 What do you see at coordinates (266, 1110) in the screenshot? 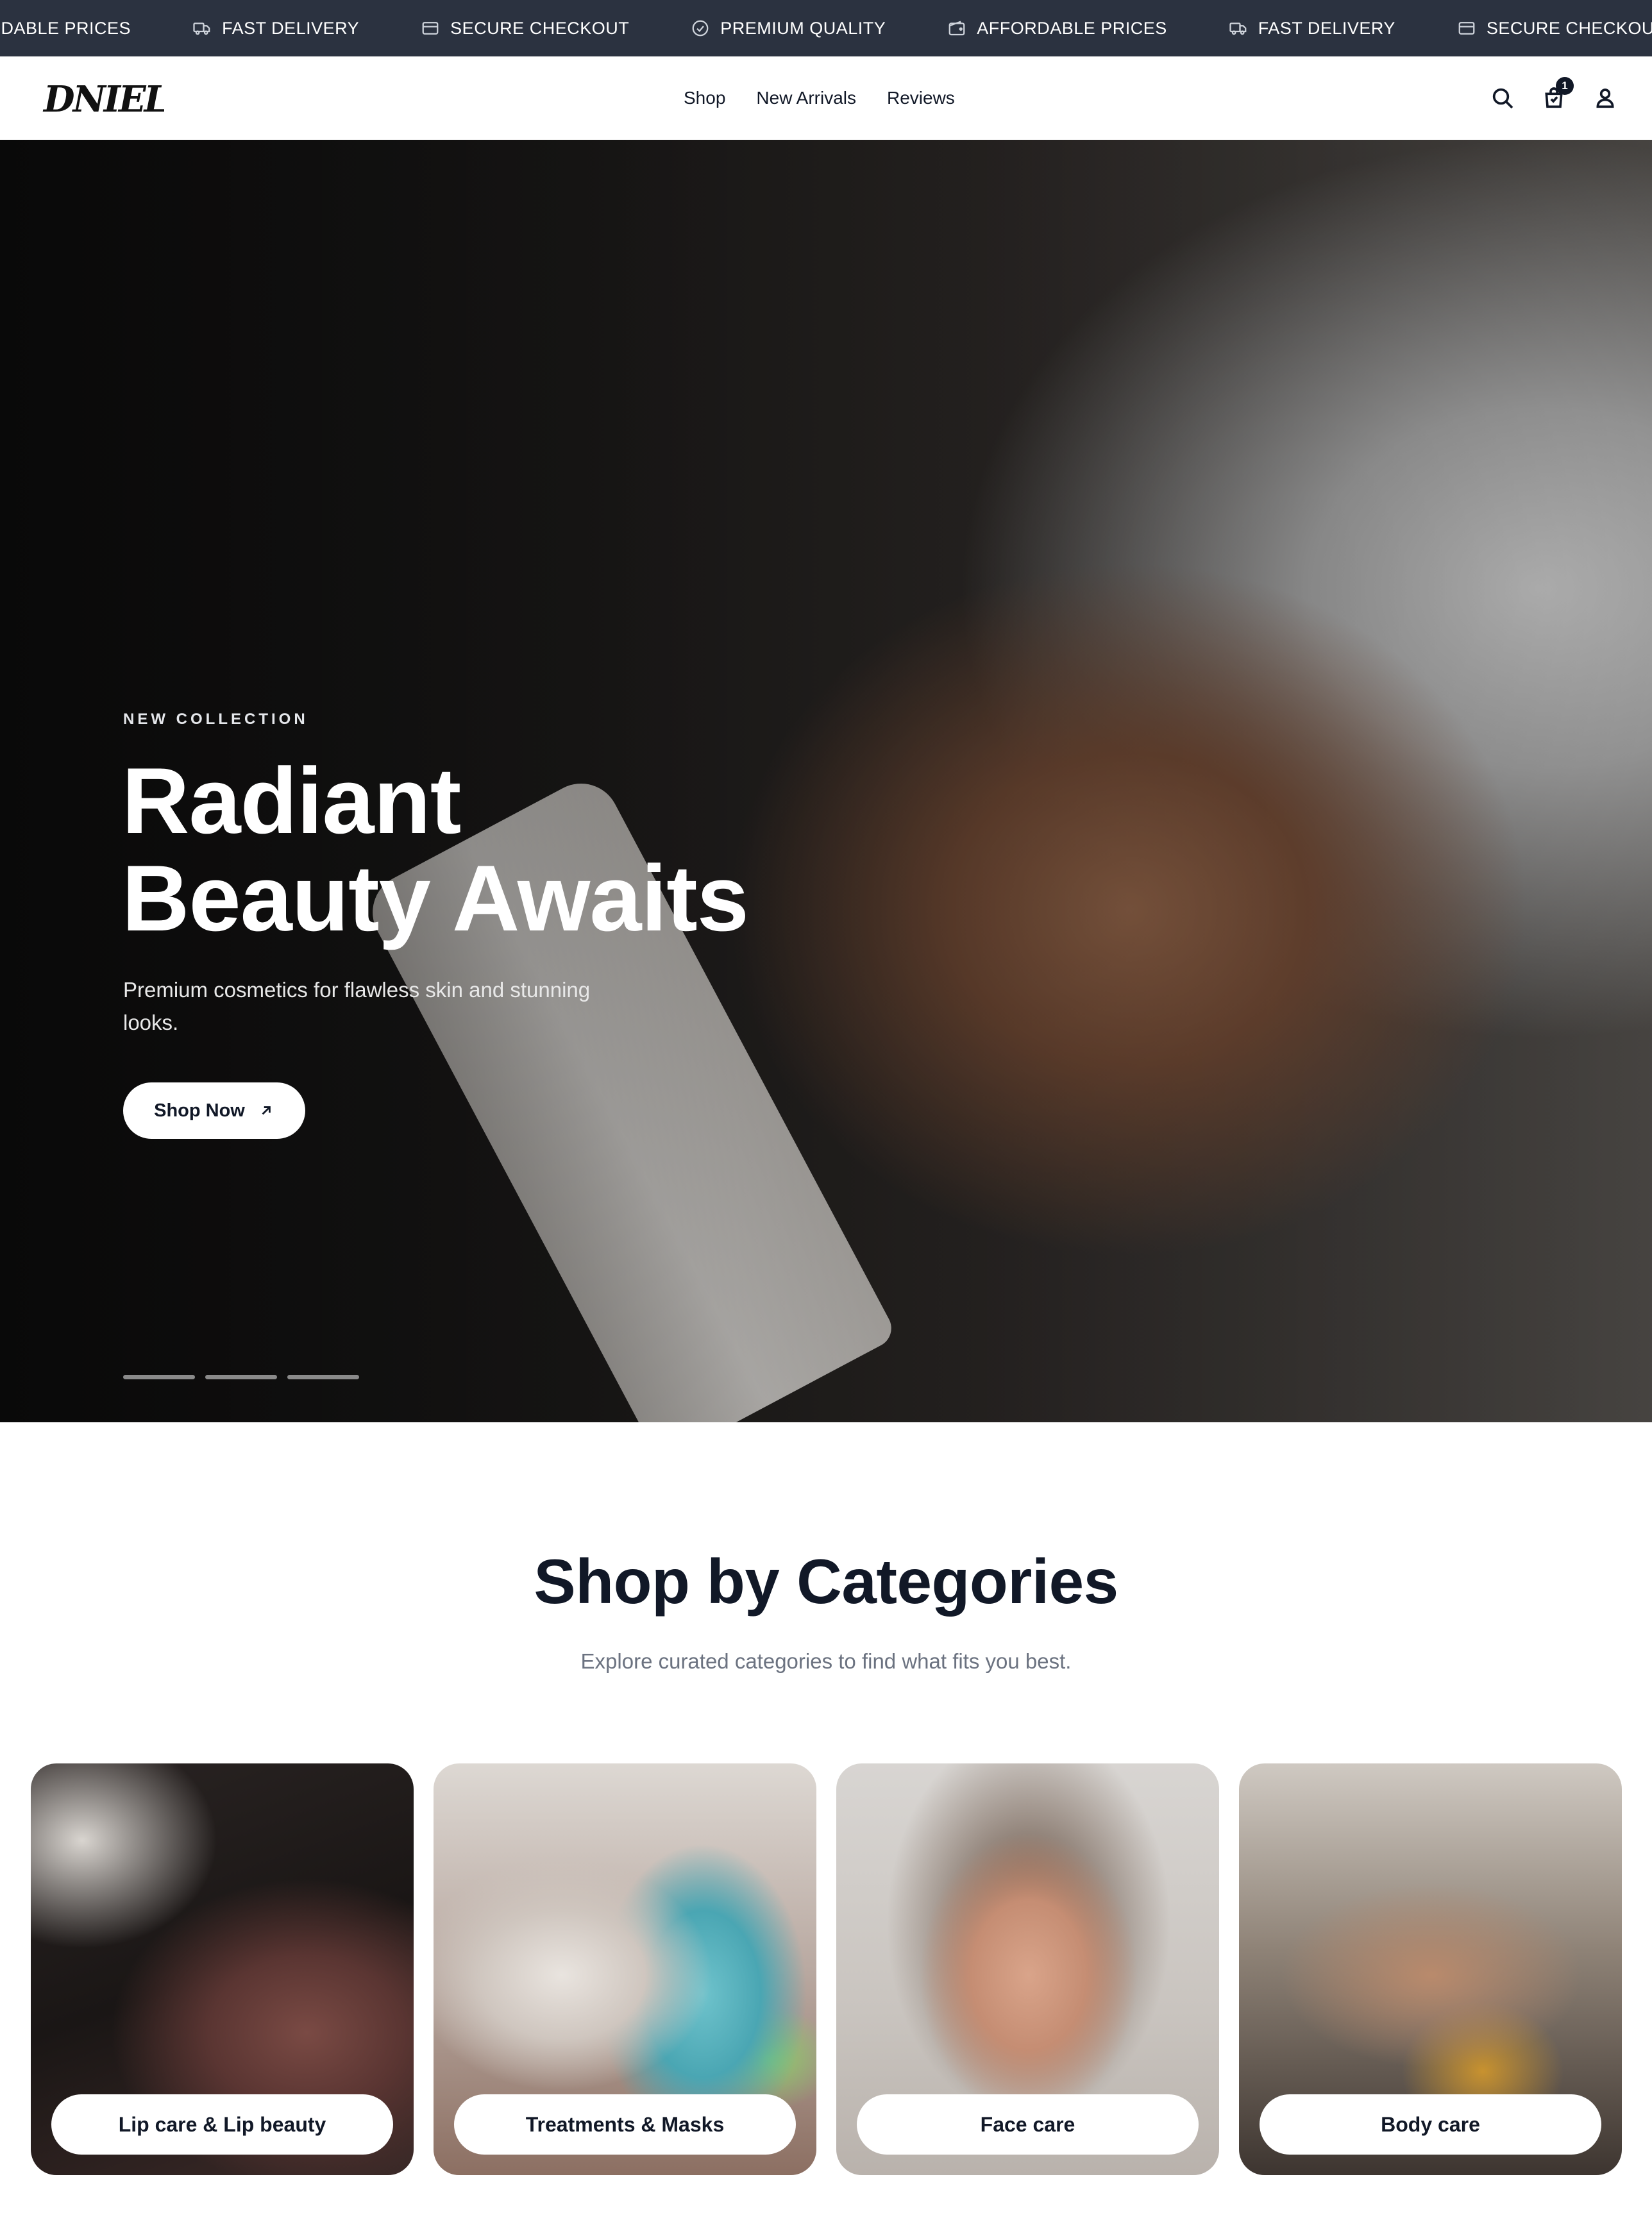
I see `arrow-up-right-icon` at bounding box center [266, 1110].